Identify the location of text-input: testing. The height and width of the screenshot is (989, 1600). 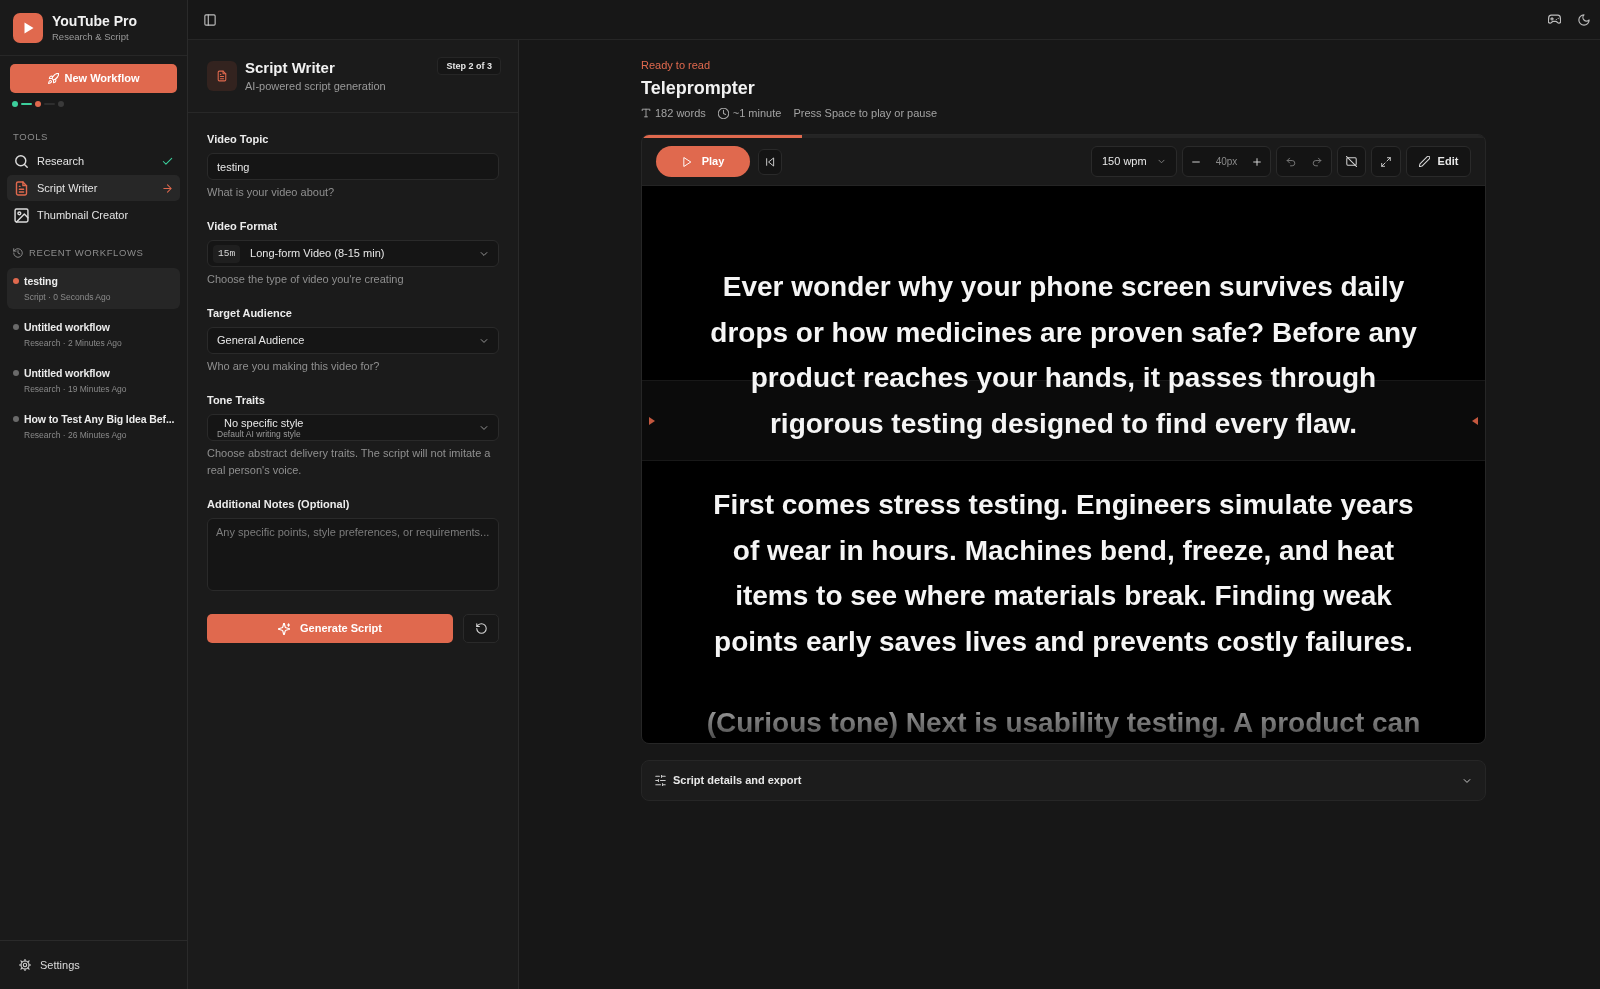
(353, 166).